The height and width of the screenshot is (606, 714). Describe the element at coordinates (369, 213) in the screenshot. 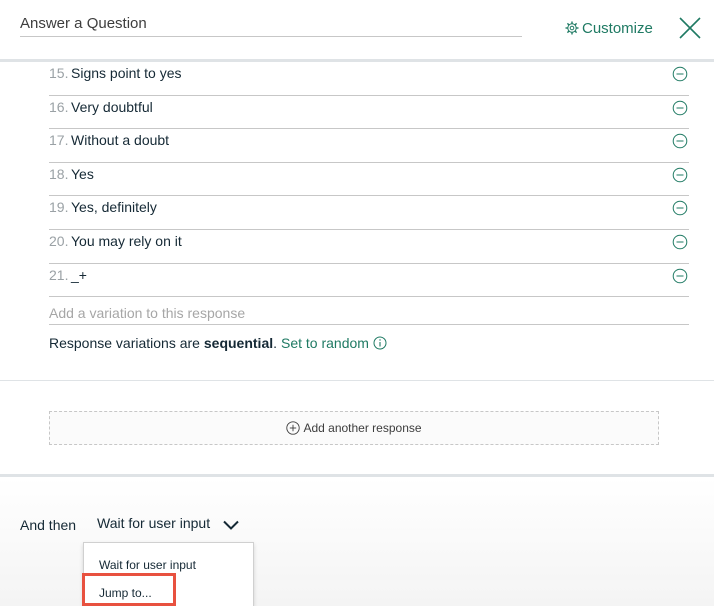

I see `response-variation-row: 19. Yes, definitely` at that location.